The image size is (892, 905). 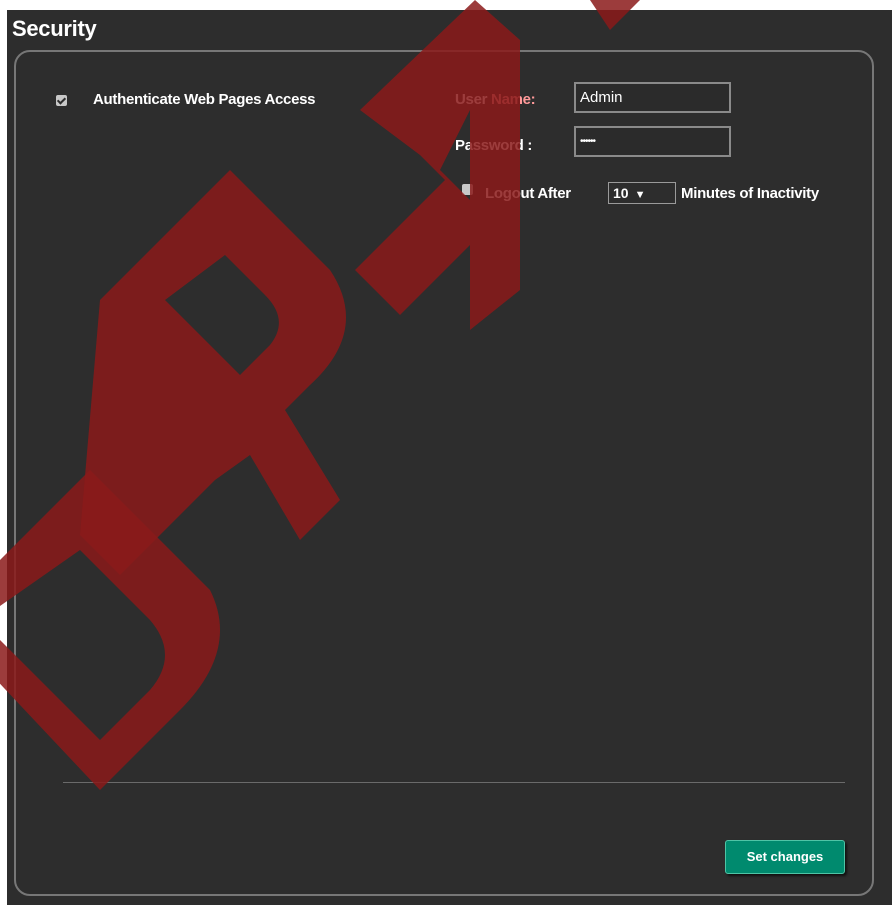 I want to click on dropdown-arrow-icon: ▼, so click(x=640, y=195).